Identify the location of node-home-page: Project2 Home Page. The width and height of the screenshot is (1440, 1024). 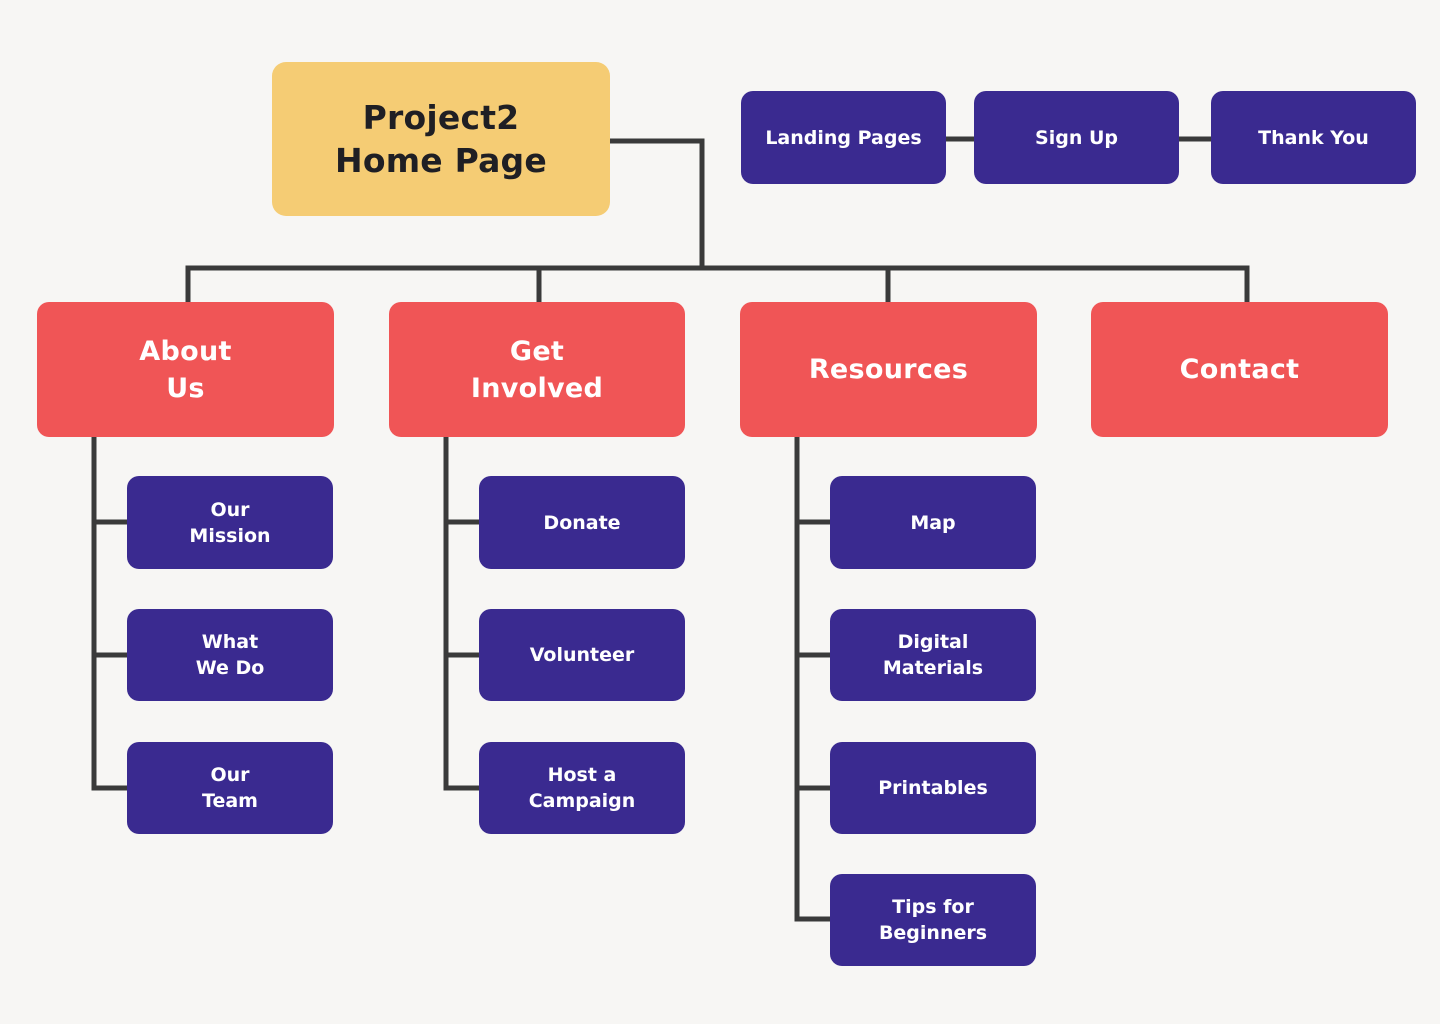
(441, 139).